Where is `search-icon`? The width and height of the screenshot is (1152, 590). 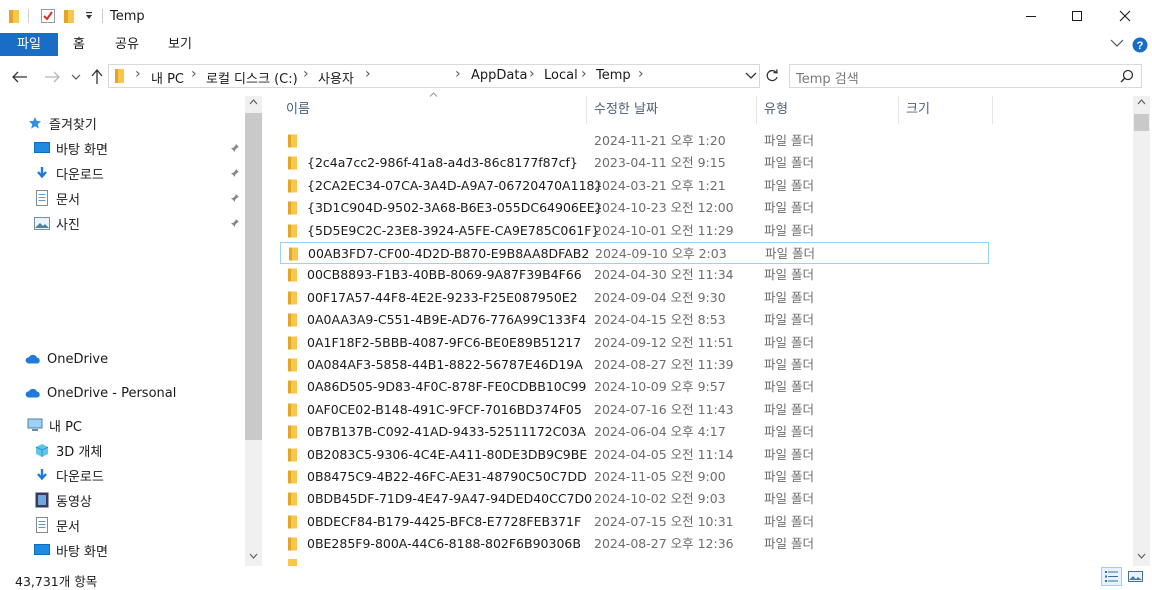
search-icon is located at coordinates (1127, 76).